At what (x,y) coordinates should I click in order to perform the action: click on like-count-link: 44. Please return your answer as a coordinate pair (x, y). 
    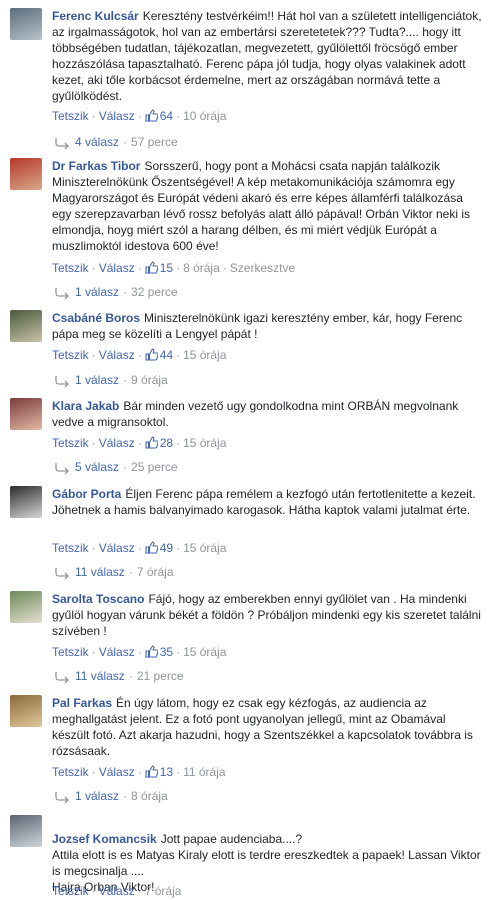
    Looking at the image, I should click on (159, 355).